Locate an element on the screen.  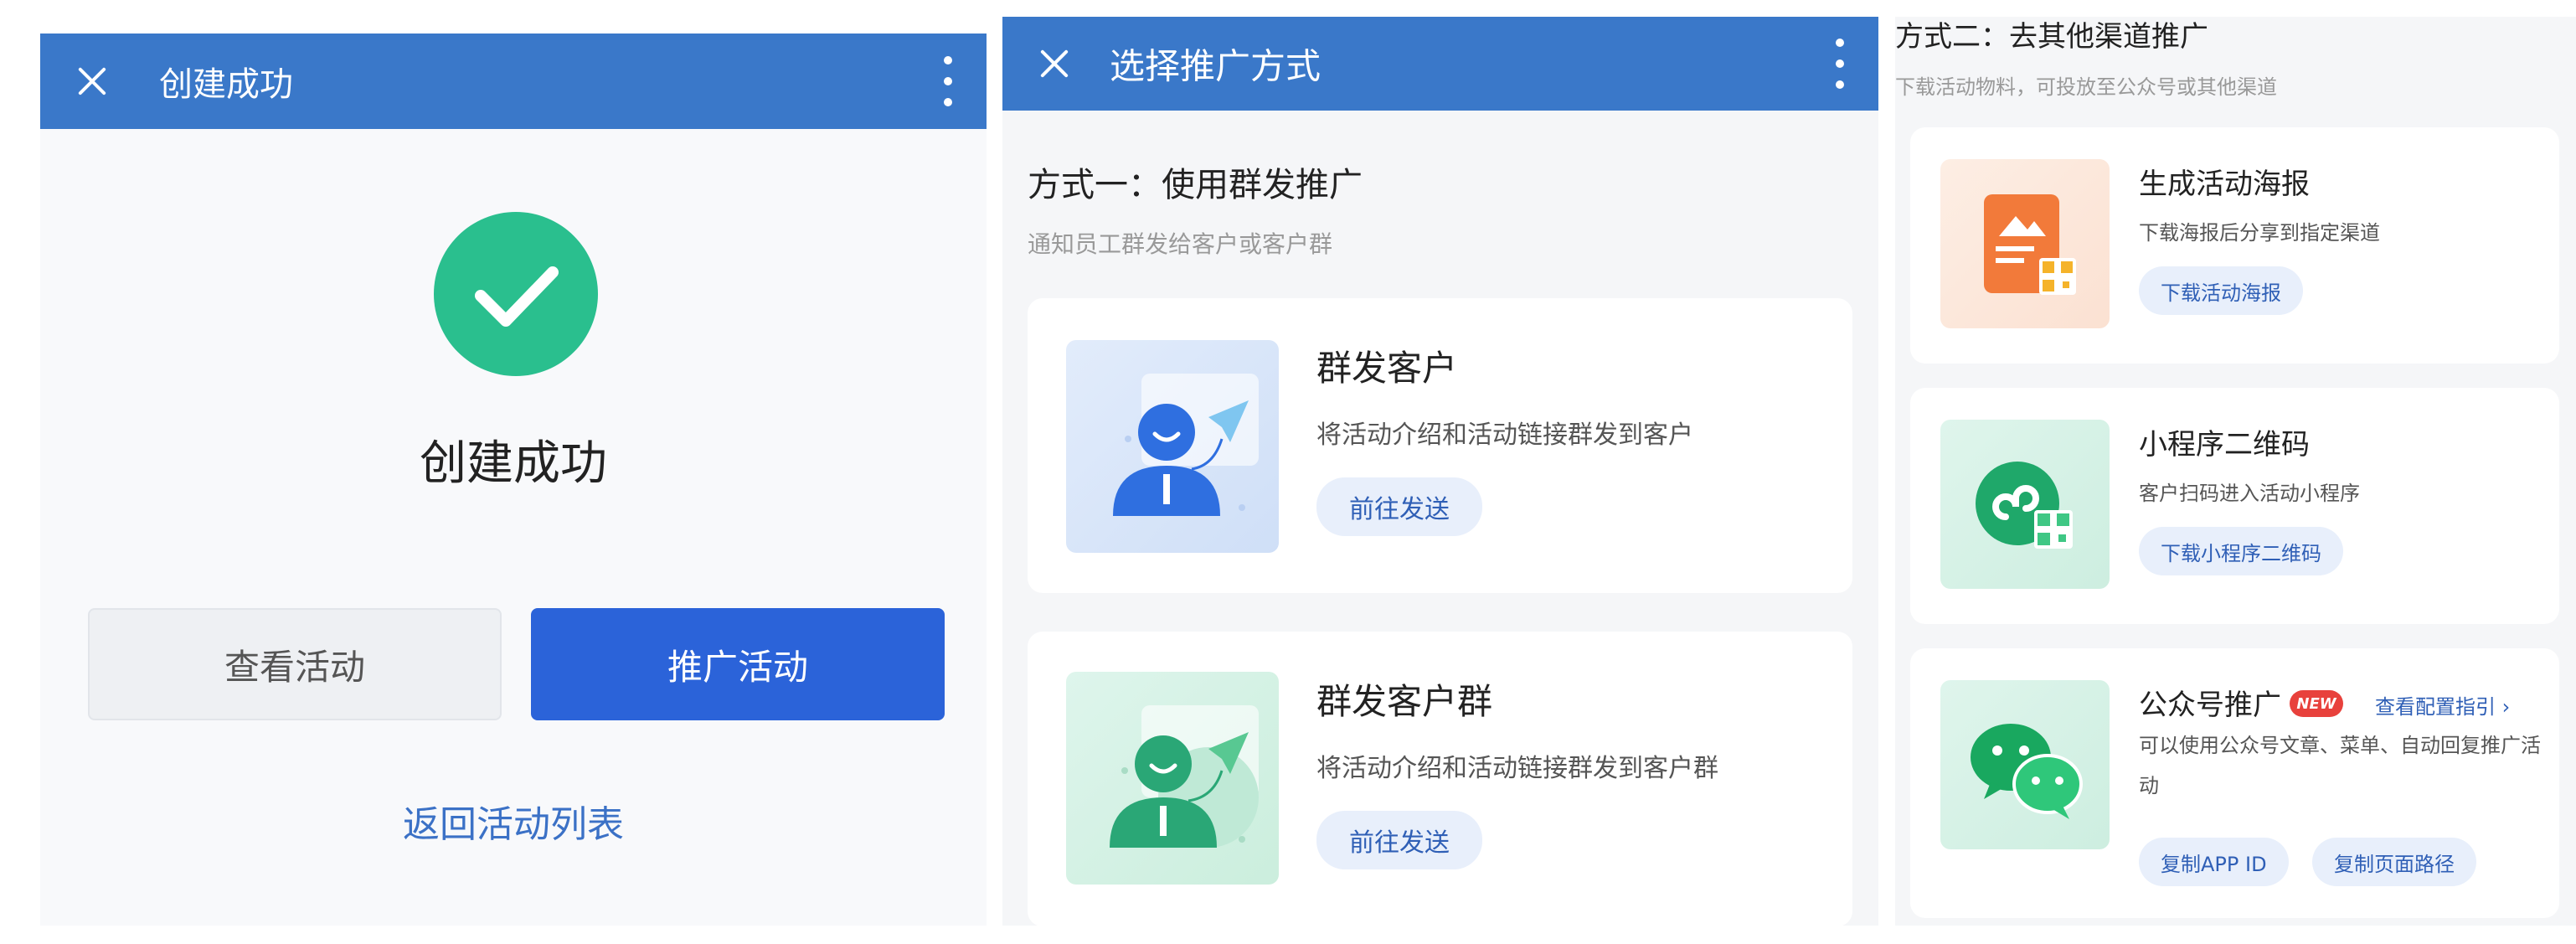
new-badge: NEW is located at coordinates (2316, 703).